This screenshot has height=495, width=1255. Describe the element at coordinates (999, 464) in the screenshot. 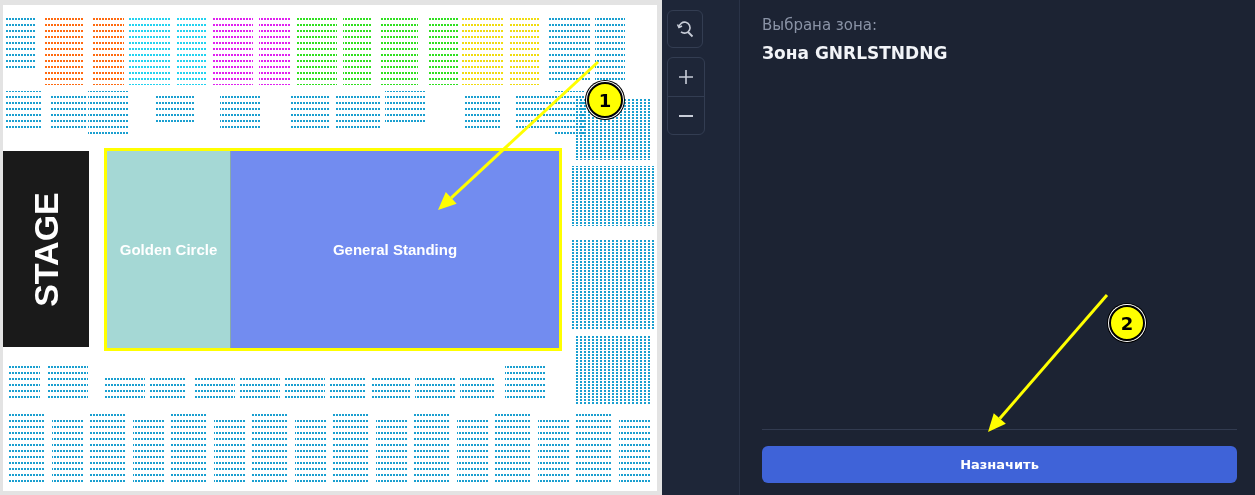

I see `assign-button: Назначить` at that location.